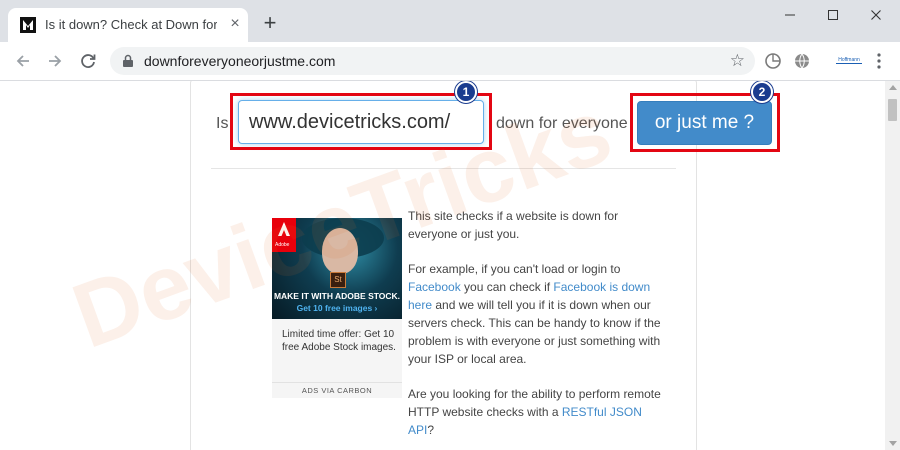 The image size is (900, 450). What do you see at coordinates (432, 61) in the screenshot?
I see `address-bar: downforeveryoneorjustme.com ☆` at bounding box center [432, 61].